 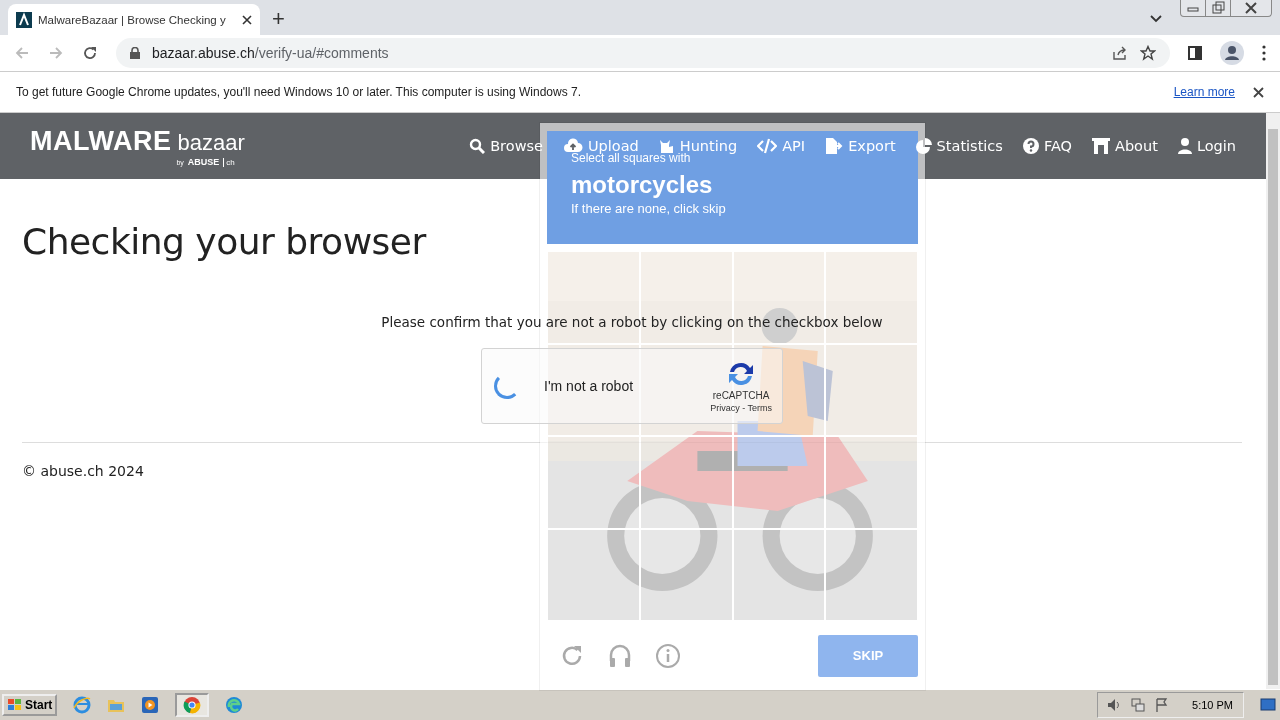 What do you see at coordinates (668, 655) in the screenshot?
I see `info-icon` at bounding box center [668, 655].